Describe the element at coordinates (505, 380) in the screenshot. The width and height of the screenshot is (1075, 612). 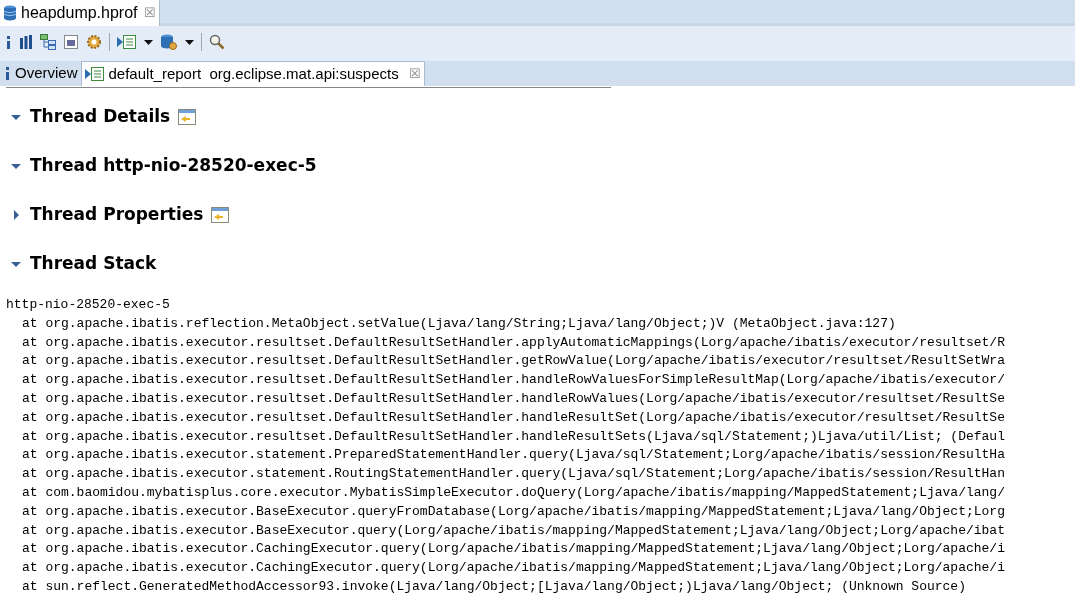
I see `stack-frame: at org.apache.ibatis.executor.resultset.DefaultResultSetHandler.handleRowValuesForSimpleResultMap(Lorg/apache/ibatis/executor/` at that location.